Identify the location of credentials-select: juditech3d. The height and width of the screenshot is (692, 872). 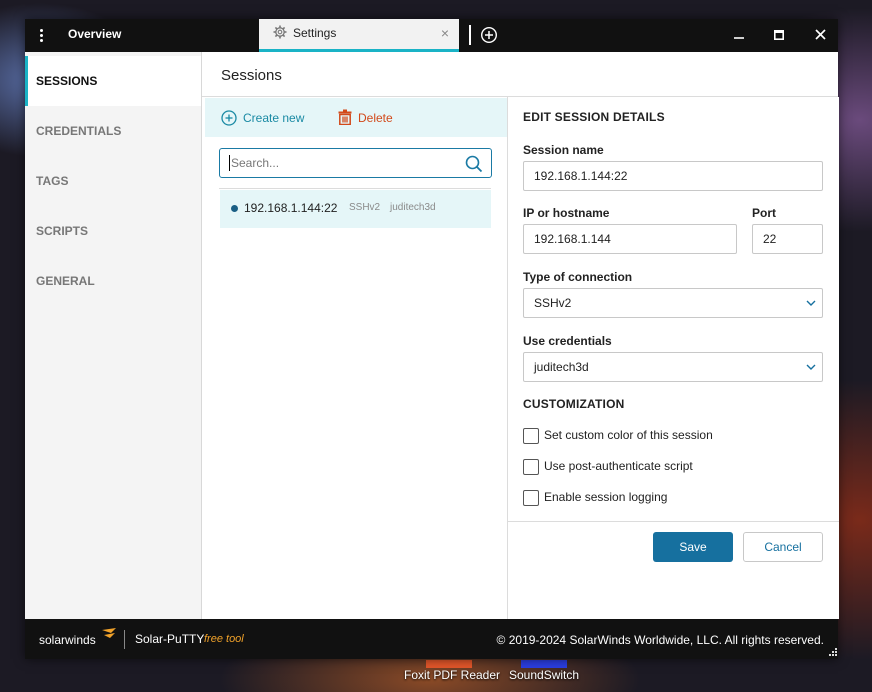
(673, 367).